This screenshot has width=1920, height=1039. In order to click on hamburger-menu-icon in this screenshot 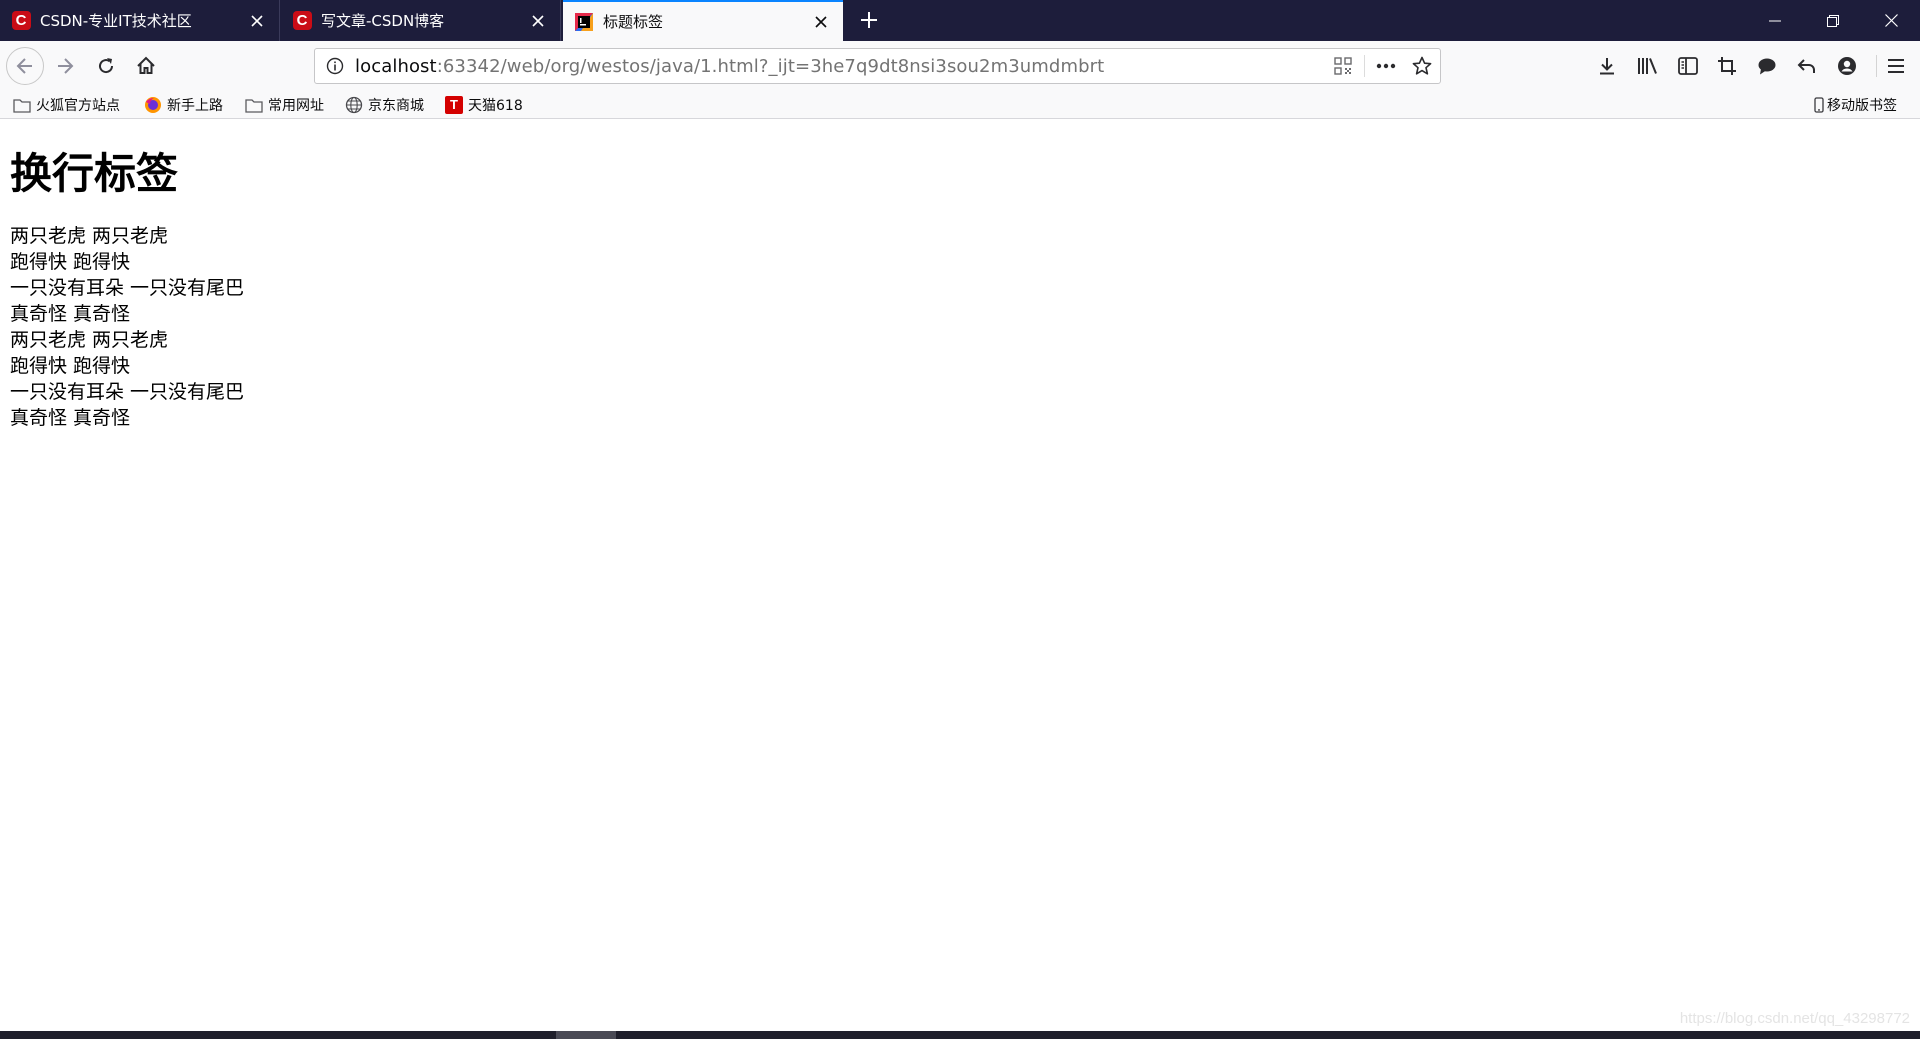, I will do `click(1896, 66)`.